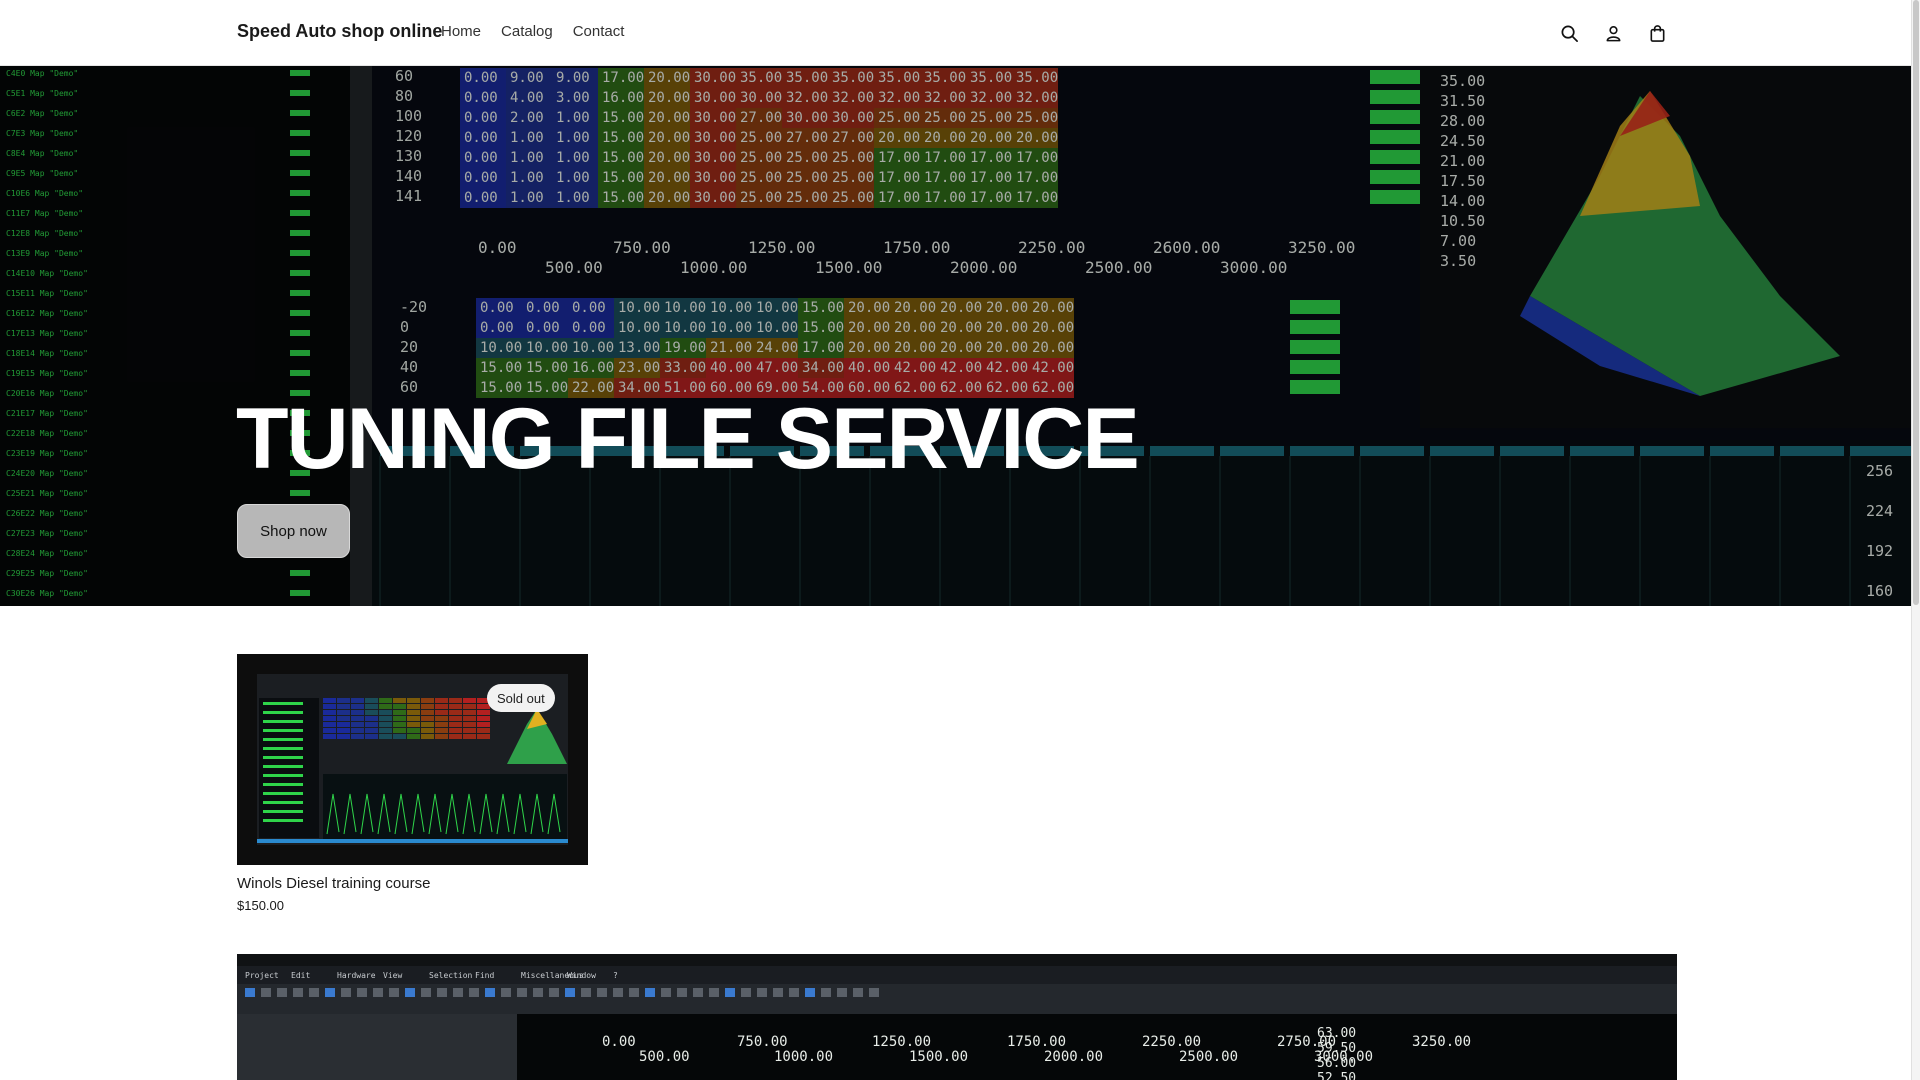 The image size is (1920, 1080). Describe the element at coordinates (412, 841) in the screenshot. I see `thumb-statusbar` at that location.